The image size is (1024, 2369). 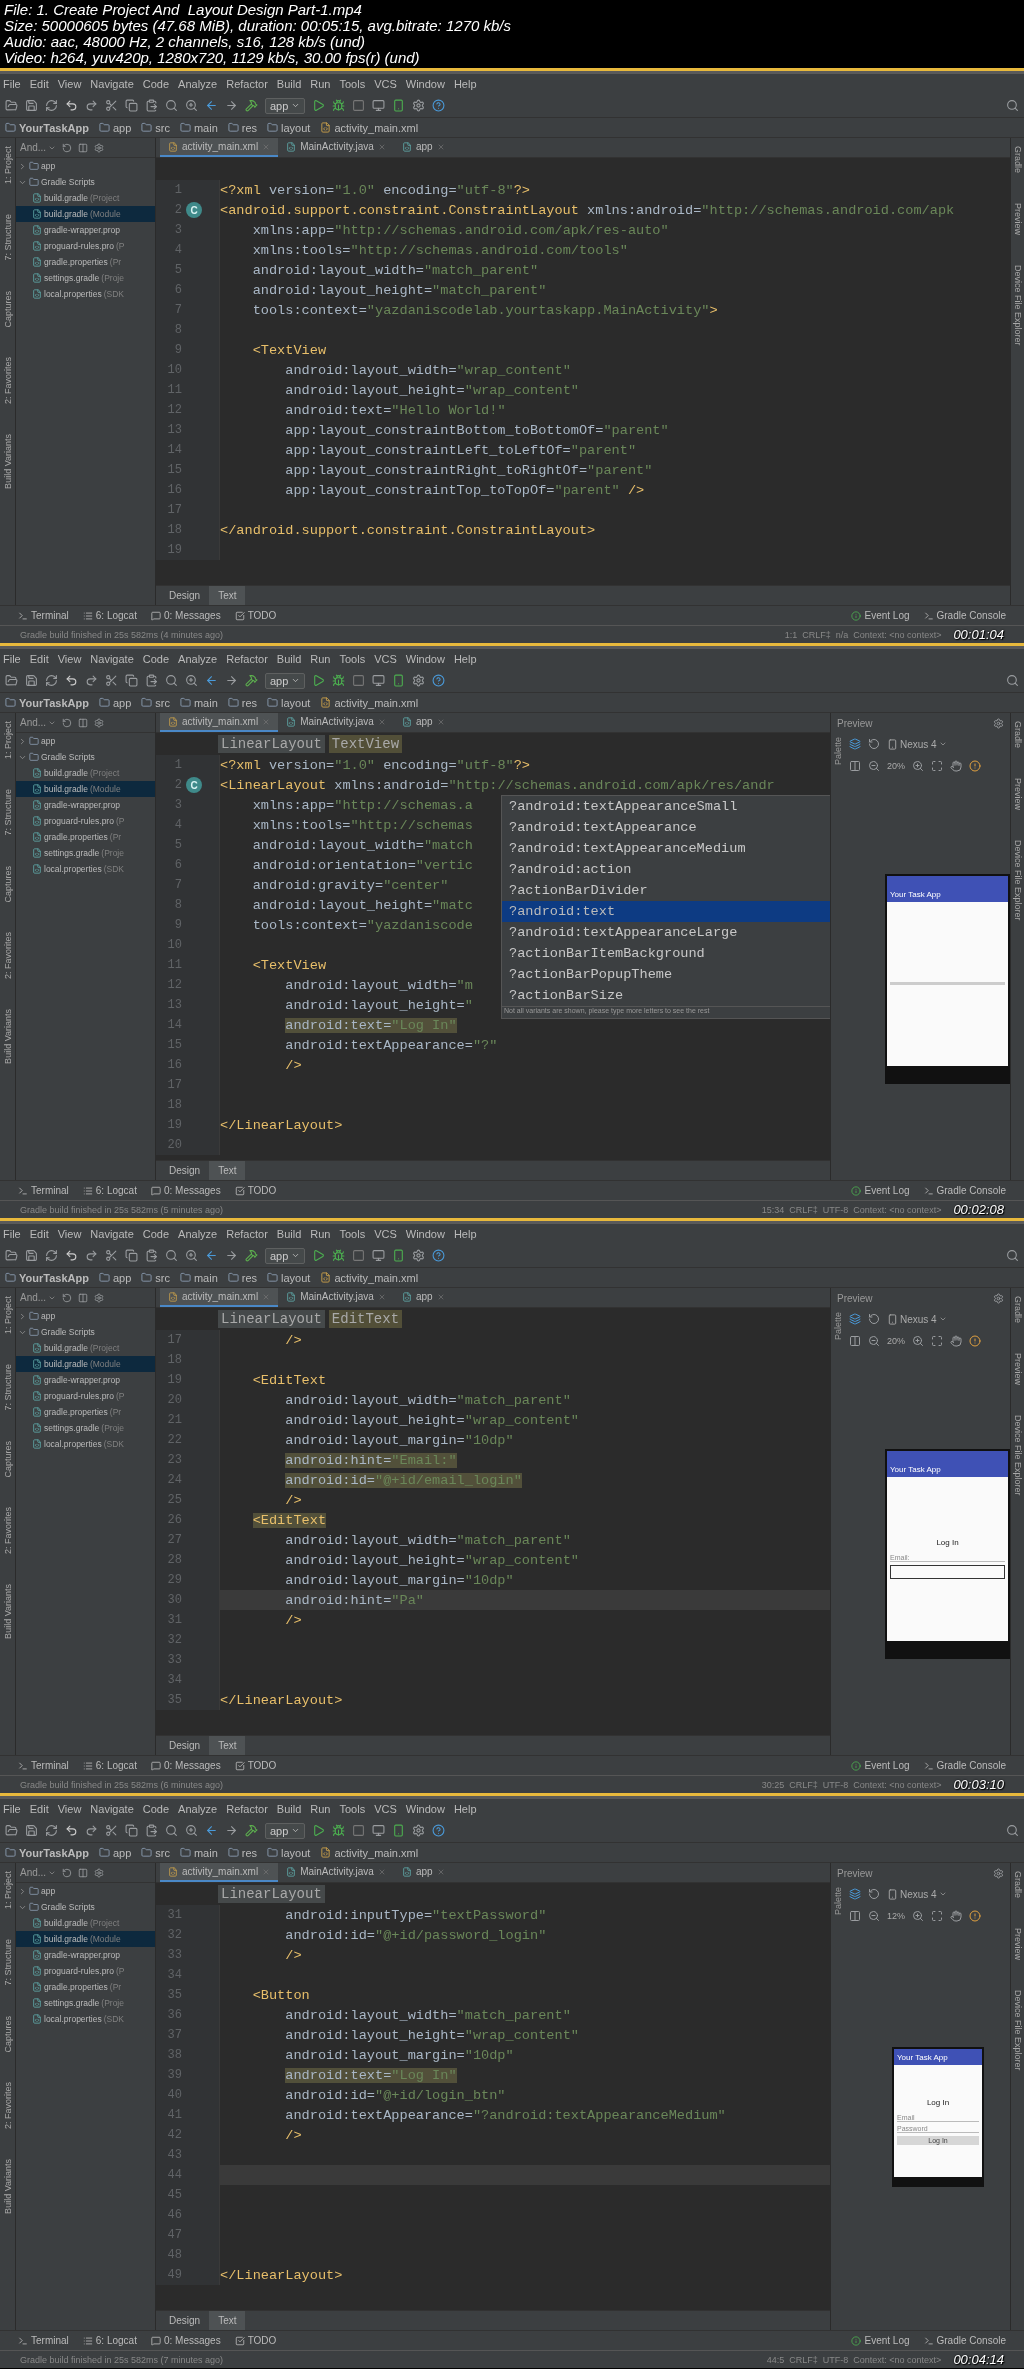 I want to click on editor-mode-tab: Design, so click(x=185, y=2320).